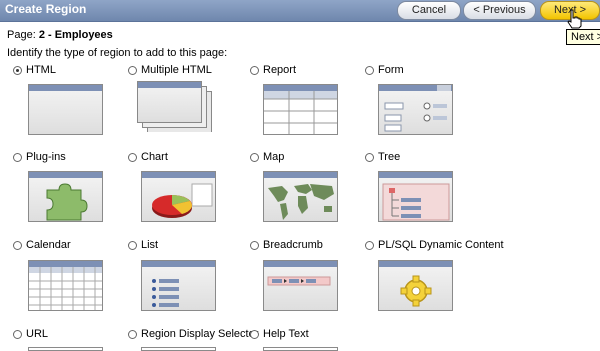  Describe the element at coordinates (384, 70) in the screenshot. I see `option-form: Form` at that location.